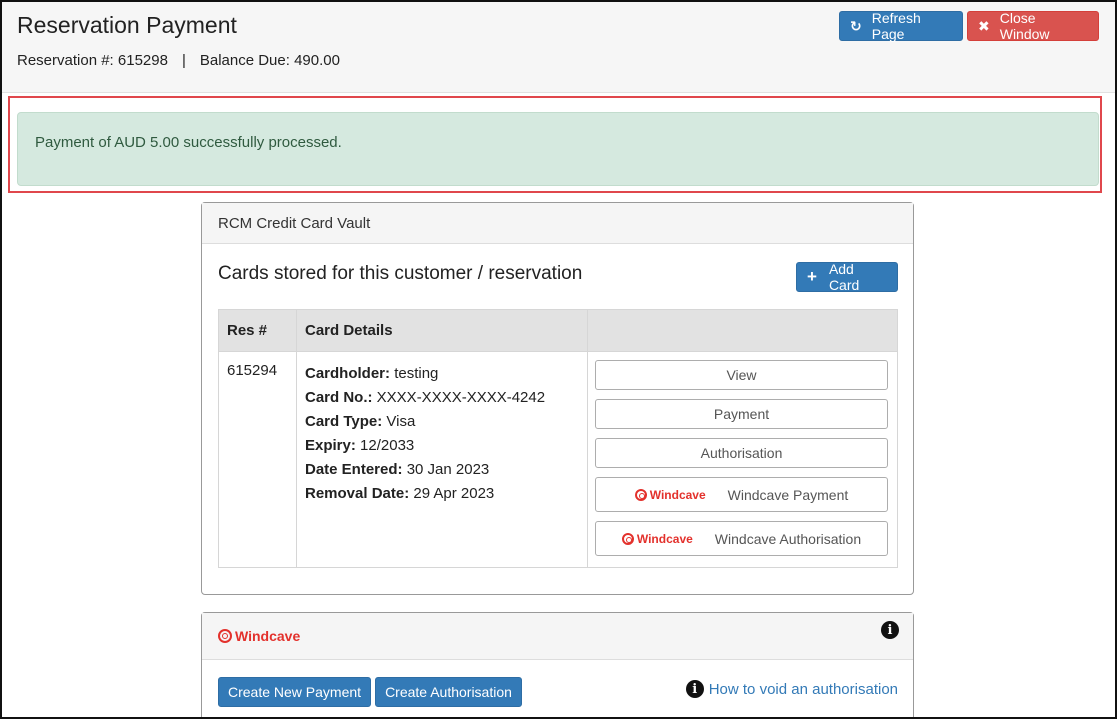 The width and height of the screenshot is (1117, 719). I want to click on detail-value: testing, so click(416, 373).